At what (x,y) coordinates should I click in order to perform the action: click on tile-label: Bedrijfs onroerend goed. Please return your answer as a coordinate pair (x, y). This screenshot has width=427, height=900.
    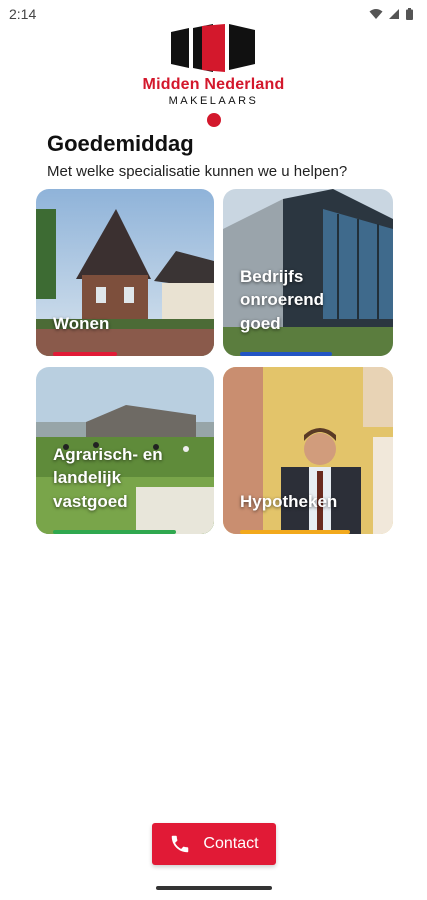
    Looking at the image, I should click on (282, 300).